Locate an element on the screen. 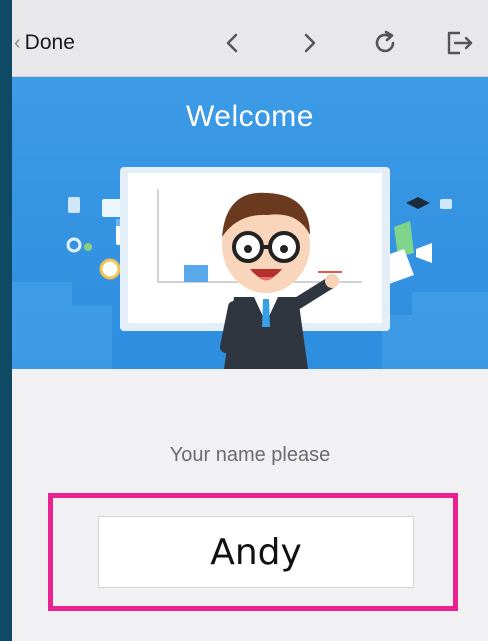 This screenshot has width=488, height=641. chevron-right-icon is located at coordinates (310, 43).